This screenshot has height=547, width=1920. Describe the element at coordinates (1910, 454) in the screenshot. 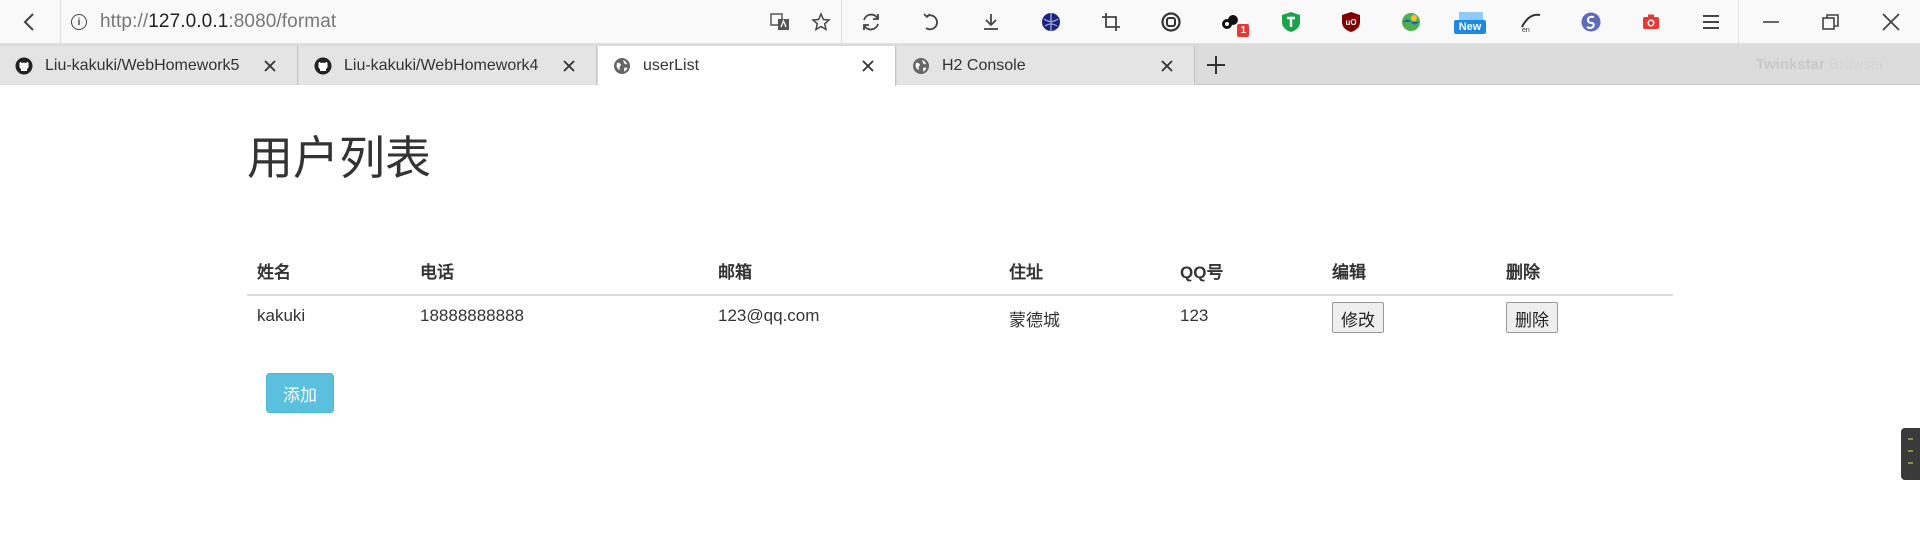

I see `side-scroll-widget` at that location.